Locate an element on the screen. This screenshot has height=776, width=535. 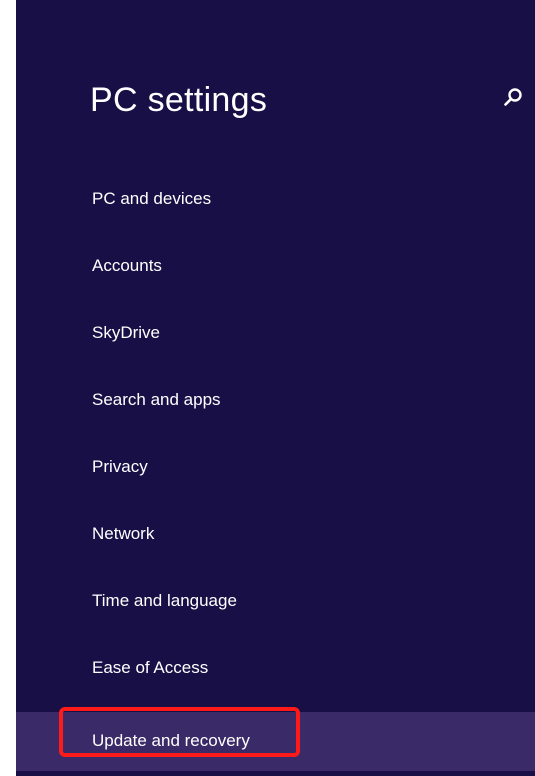
nav-item-label: SkyDrive is located at coordinates (126, 332).